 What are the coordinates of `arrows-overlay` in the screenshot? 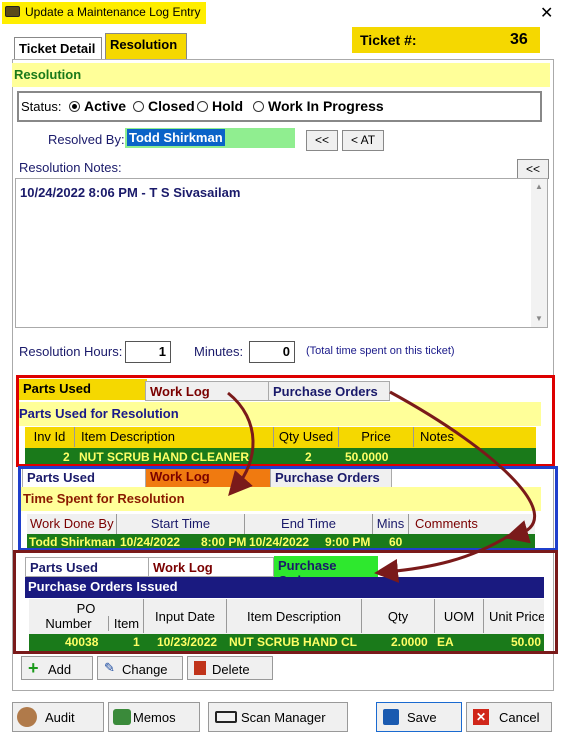 It's located at (382, 486).